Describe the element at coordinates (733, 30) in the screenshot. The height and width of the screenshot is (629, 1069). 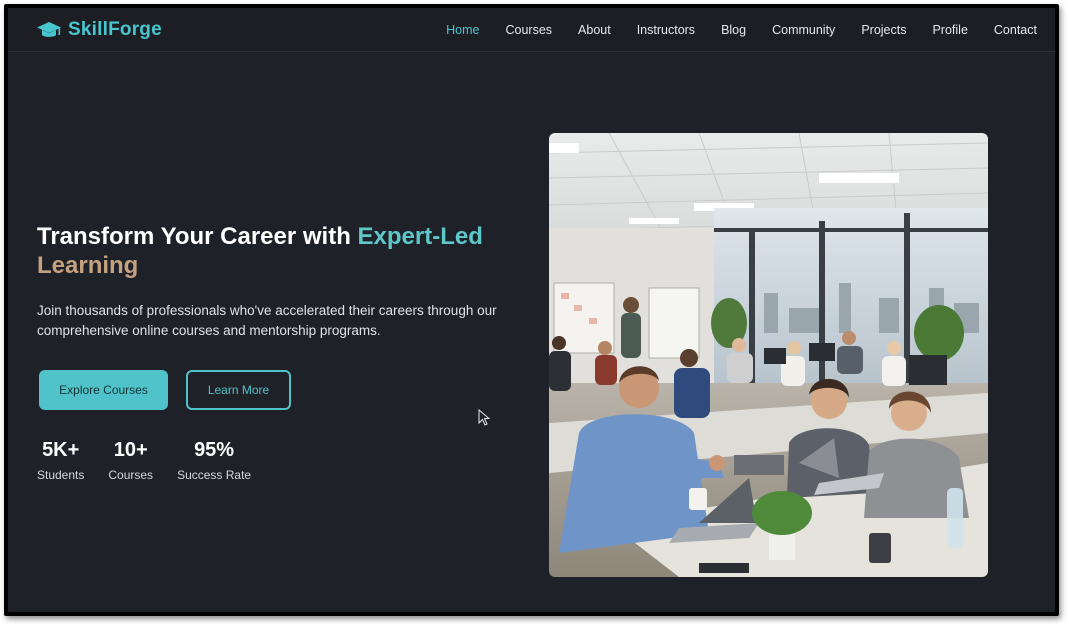
I see `nav-blog: Blog` at that location.